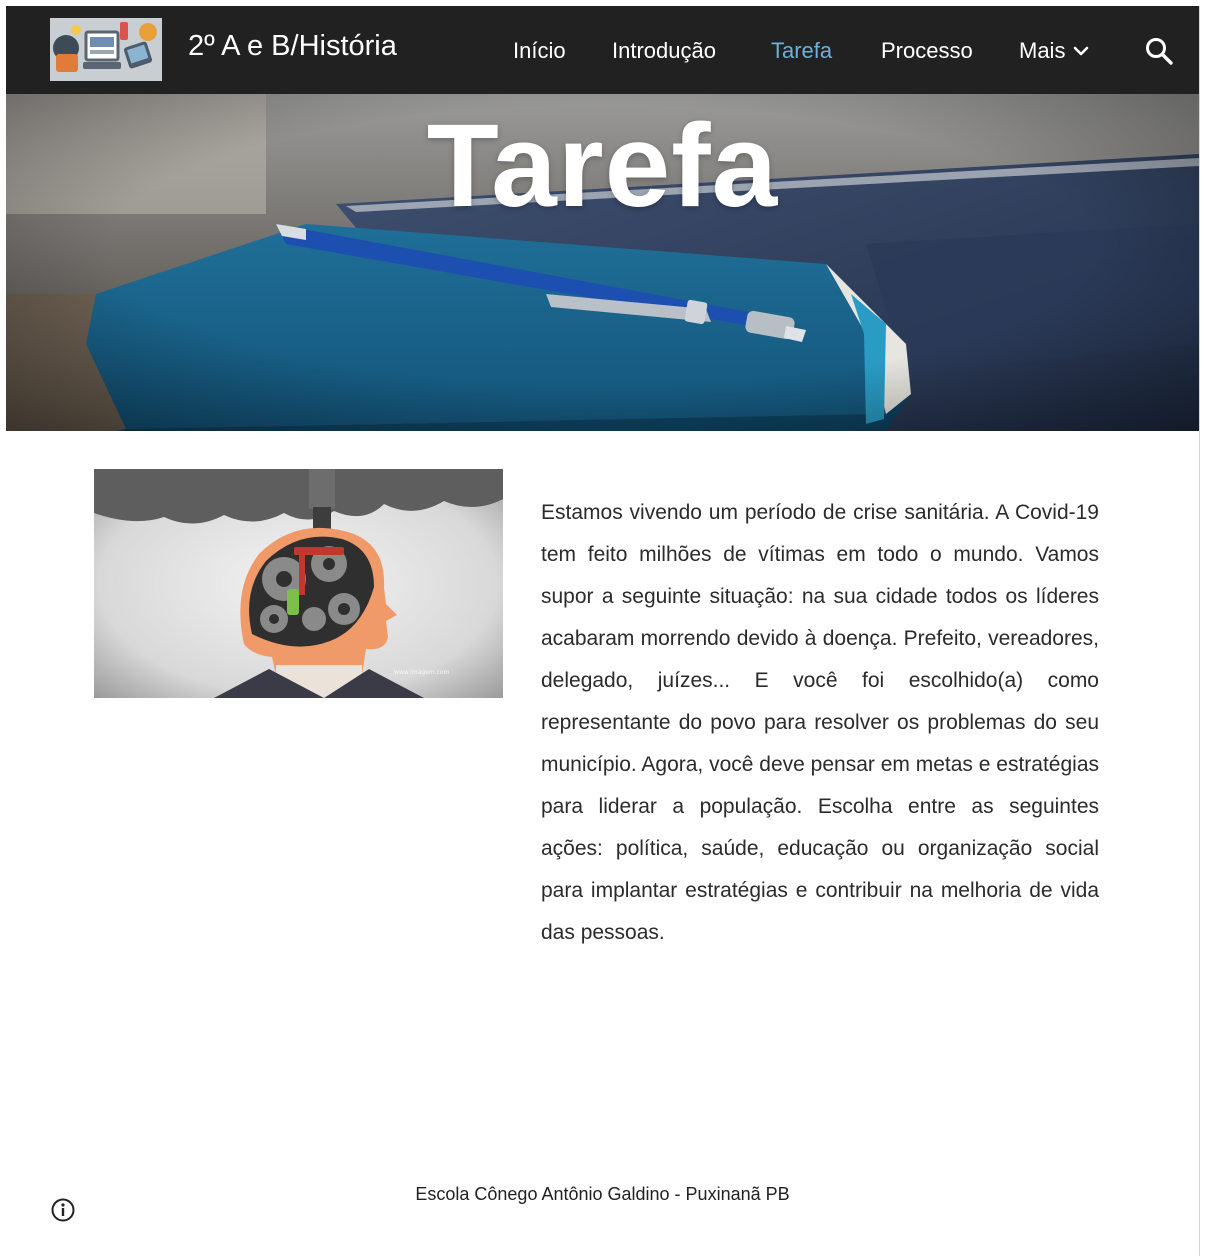 The width and height of the screenshot is (1206, 1256). Describe the element at coordinates (664, 51) in the screenshot. I see `nav-item-introducao: Introdução` at that location.